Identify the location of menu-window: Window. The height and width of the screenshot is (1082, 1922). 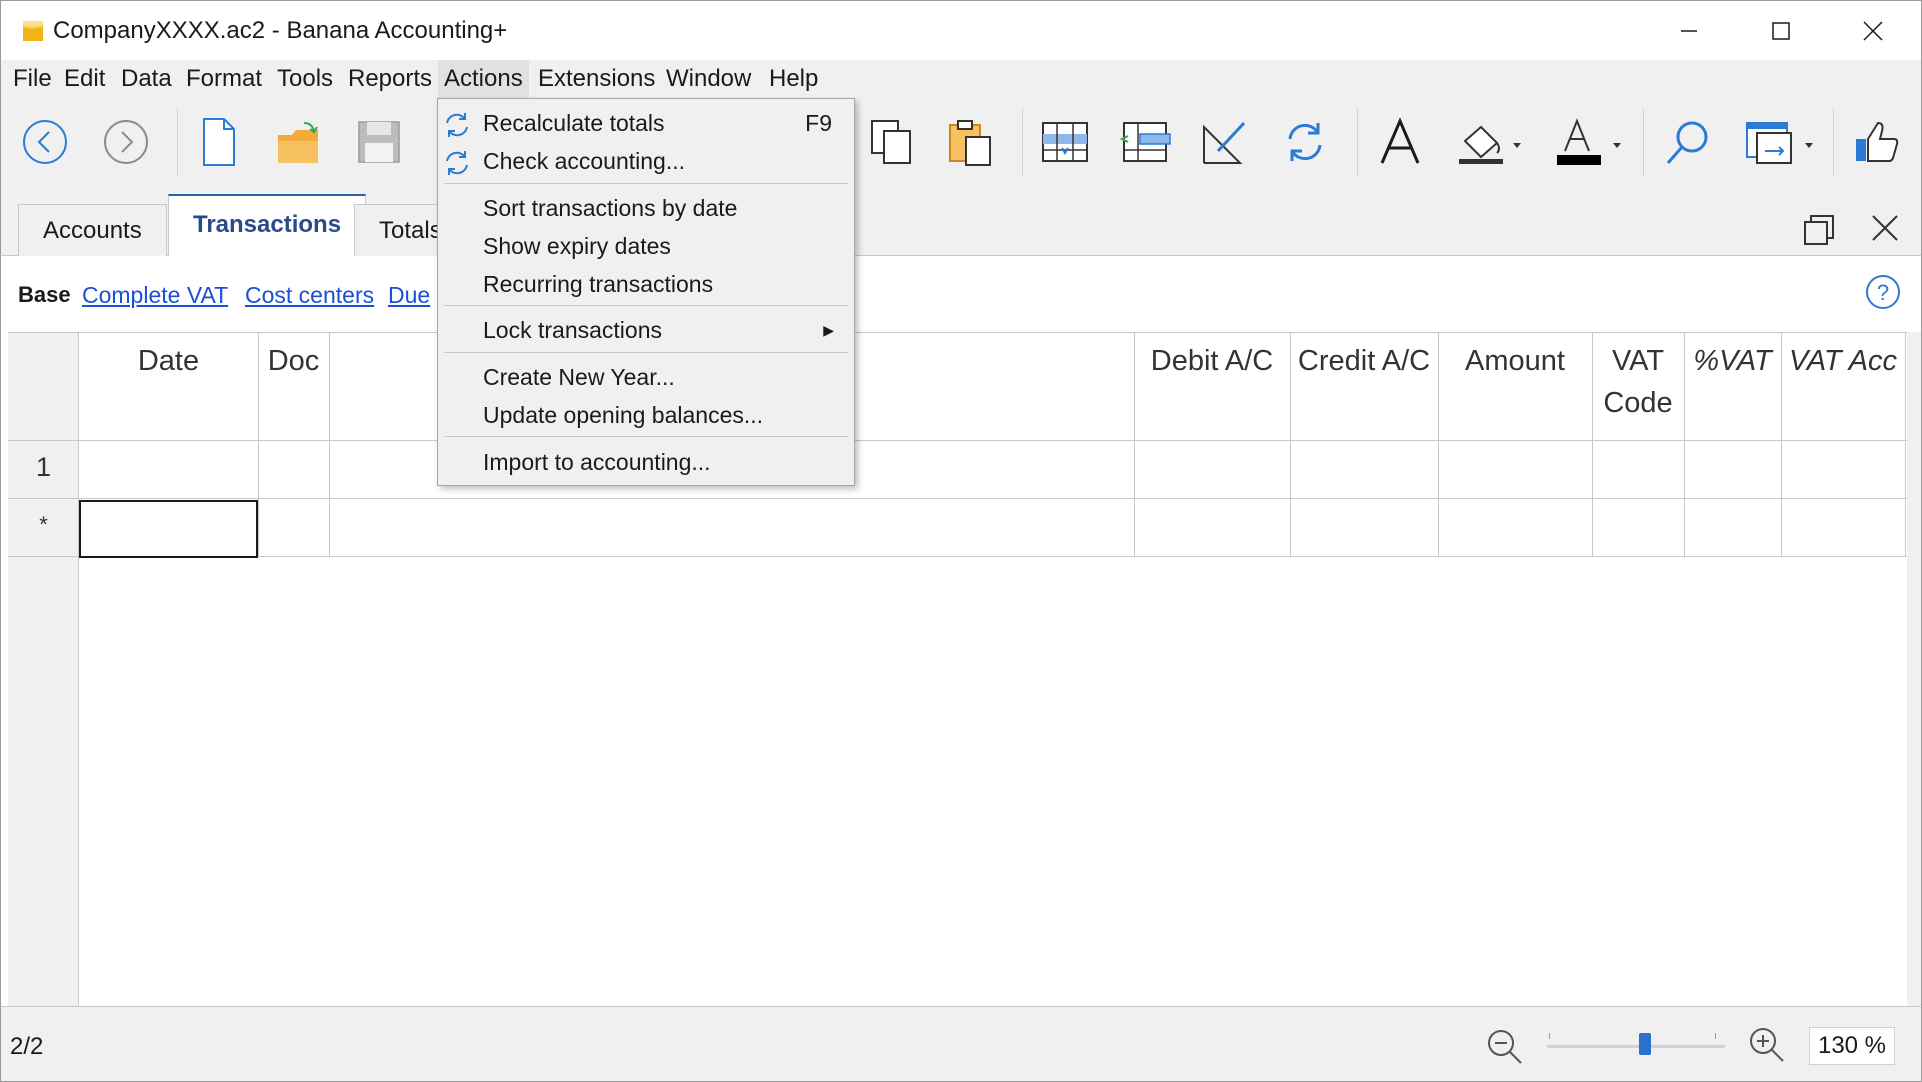
(708, 79).